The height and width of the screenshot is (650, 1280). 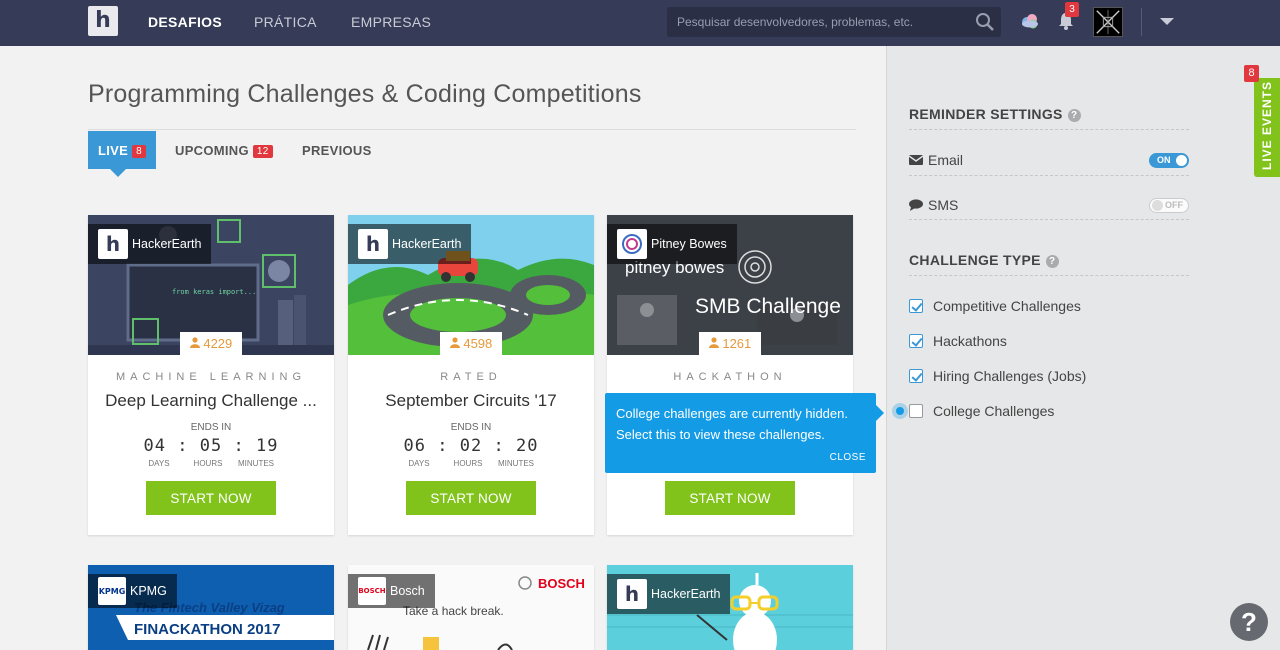 What do you see at coordinates (936, 160) in the screenshot?
I see `email-reminder-row: Email` at bounding box center [936, 160].